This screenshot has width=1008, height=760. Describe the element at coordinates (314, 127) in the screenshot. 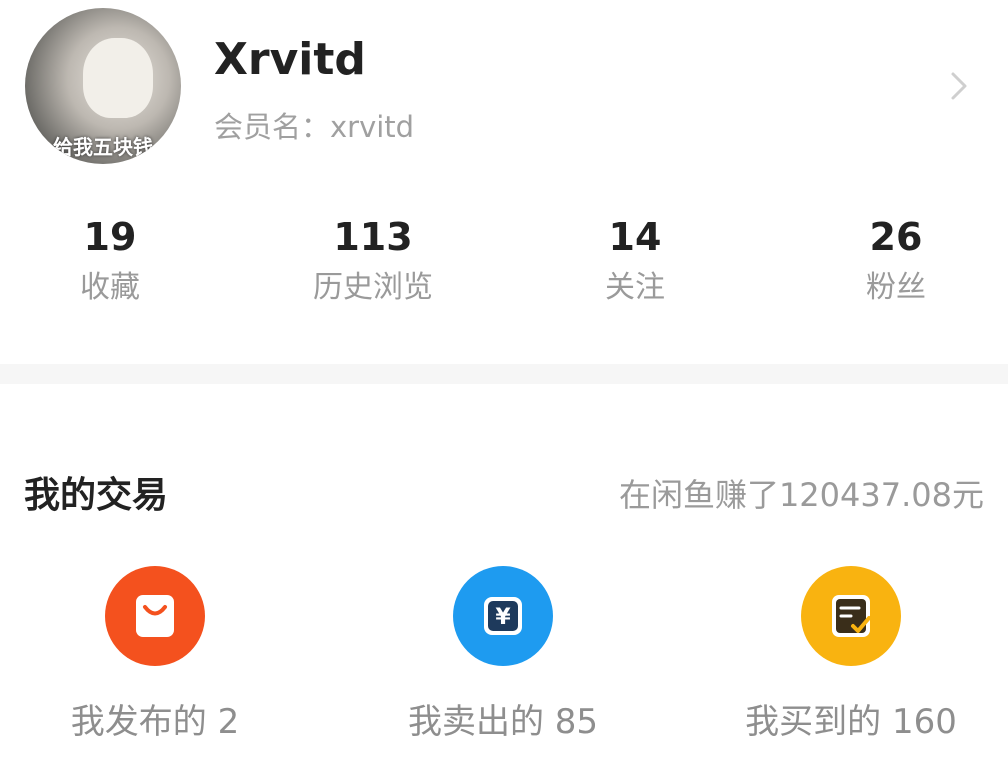

I see `member-name: 会员名：xrvitd` at that location.